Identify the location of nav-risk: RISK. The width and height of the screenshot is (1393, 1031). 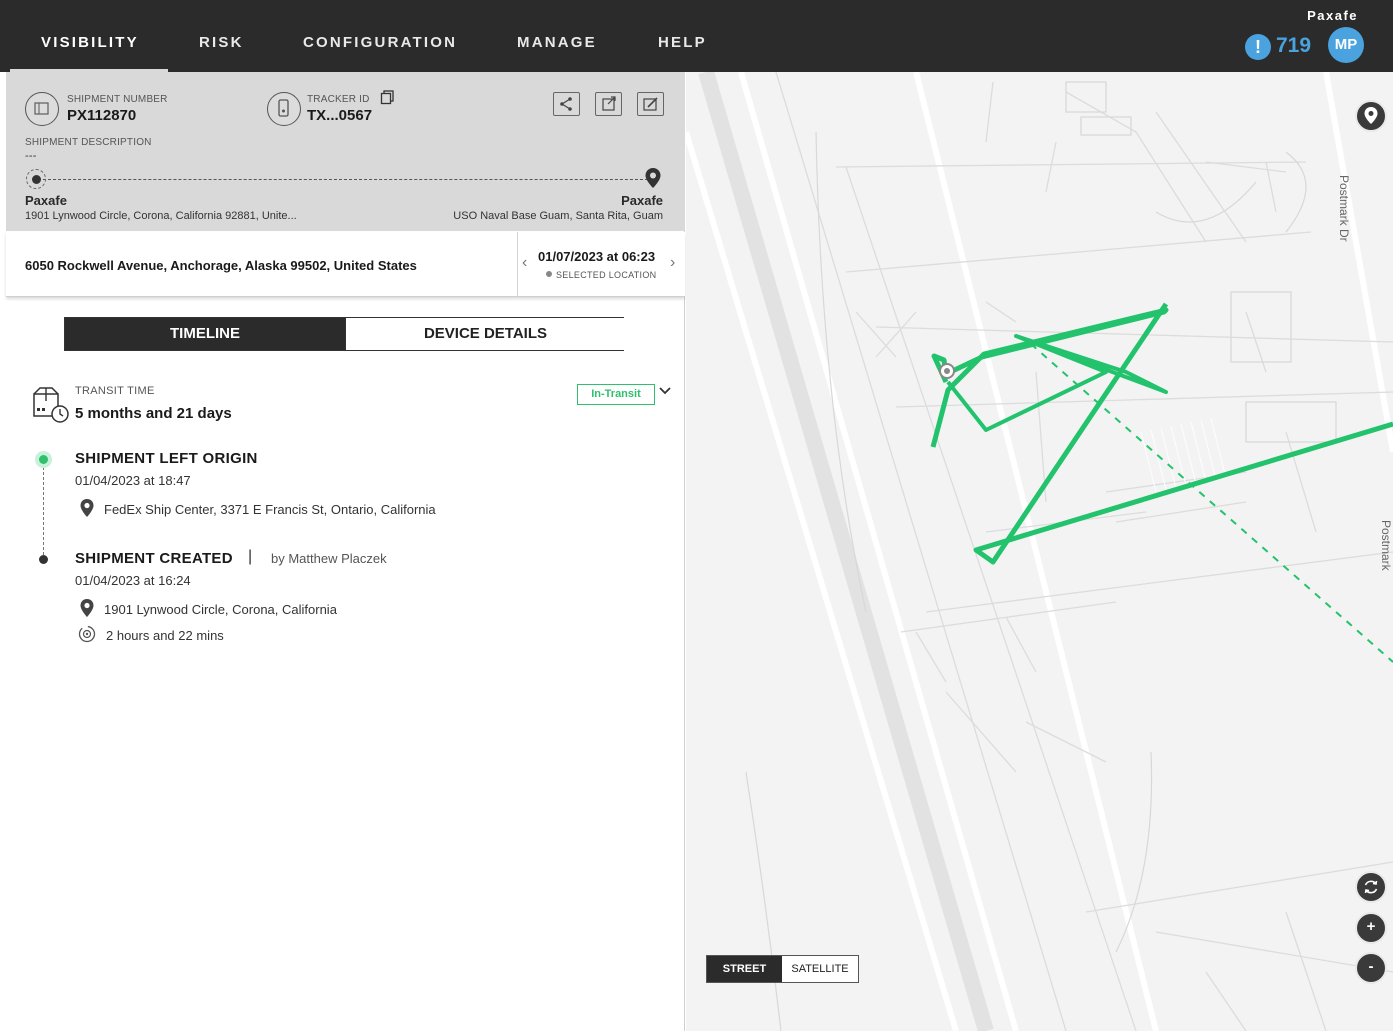
(221, 42).